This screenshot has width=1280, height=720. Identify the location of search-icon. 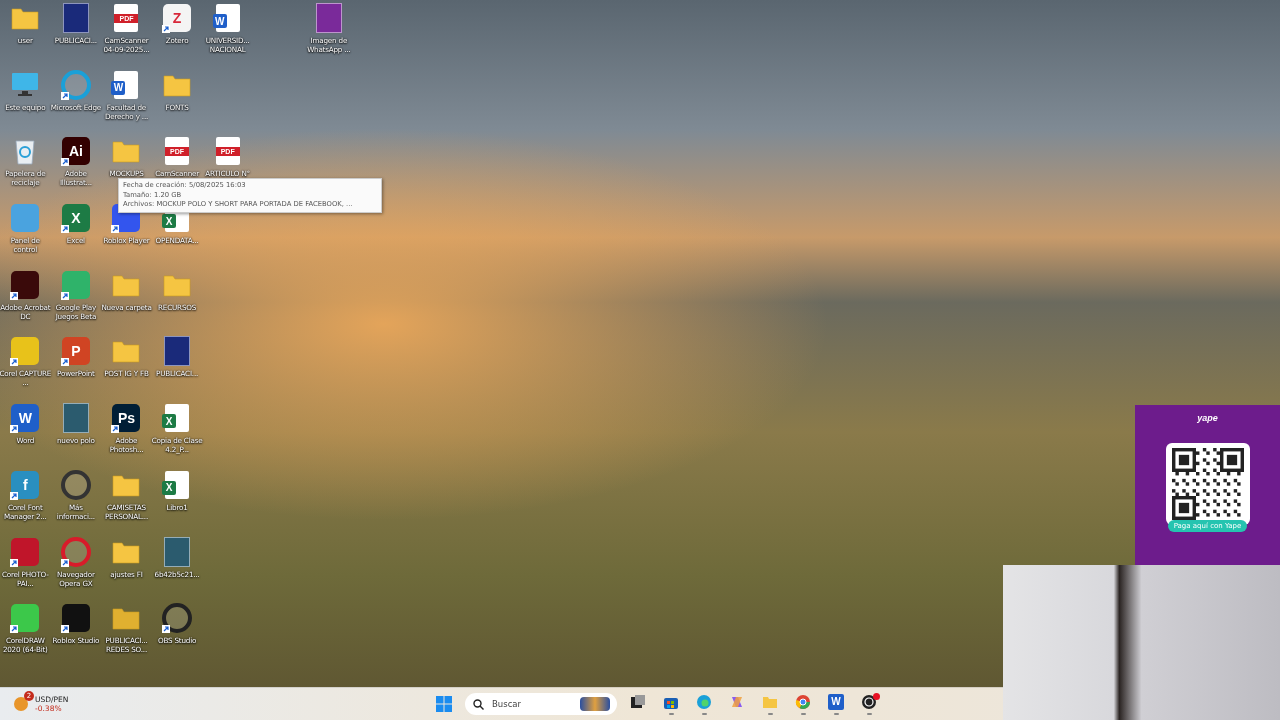
(478, 704).